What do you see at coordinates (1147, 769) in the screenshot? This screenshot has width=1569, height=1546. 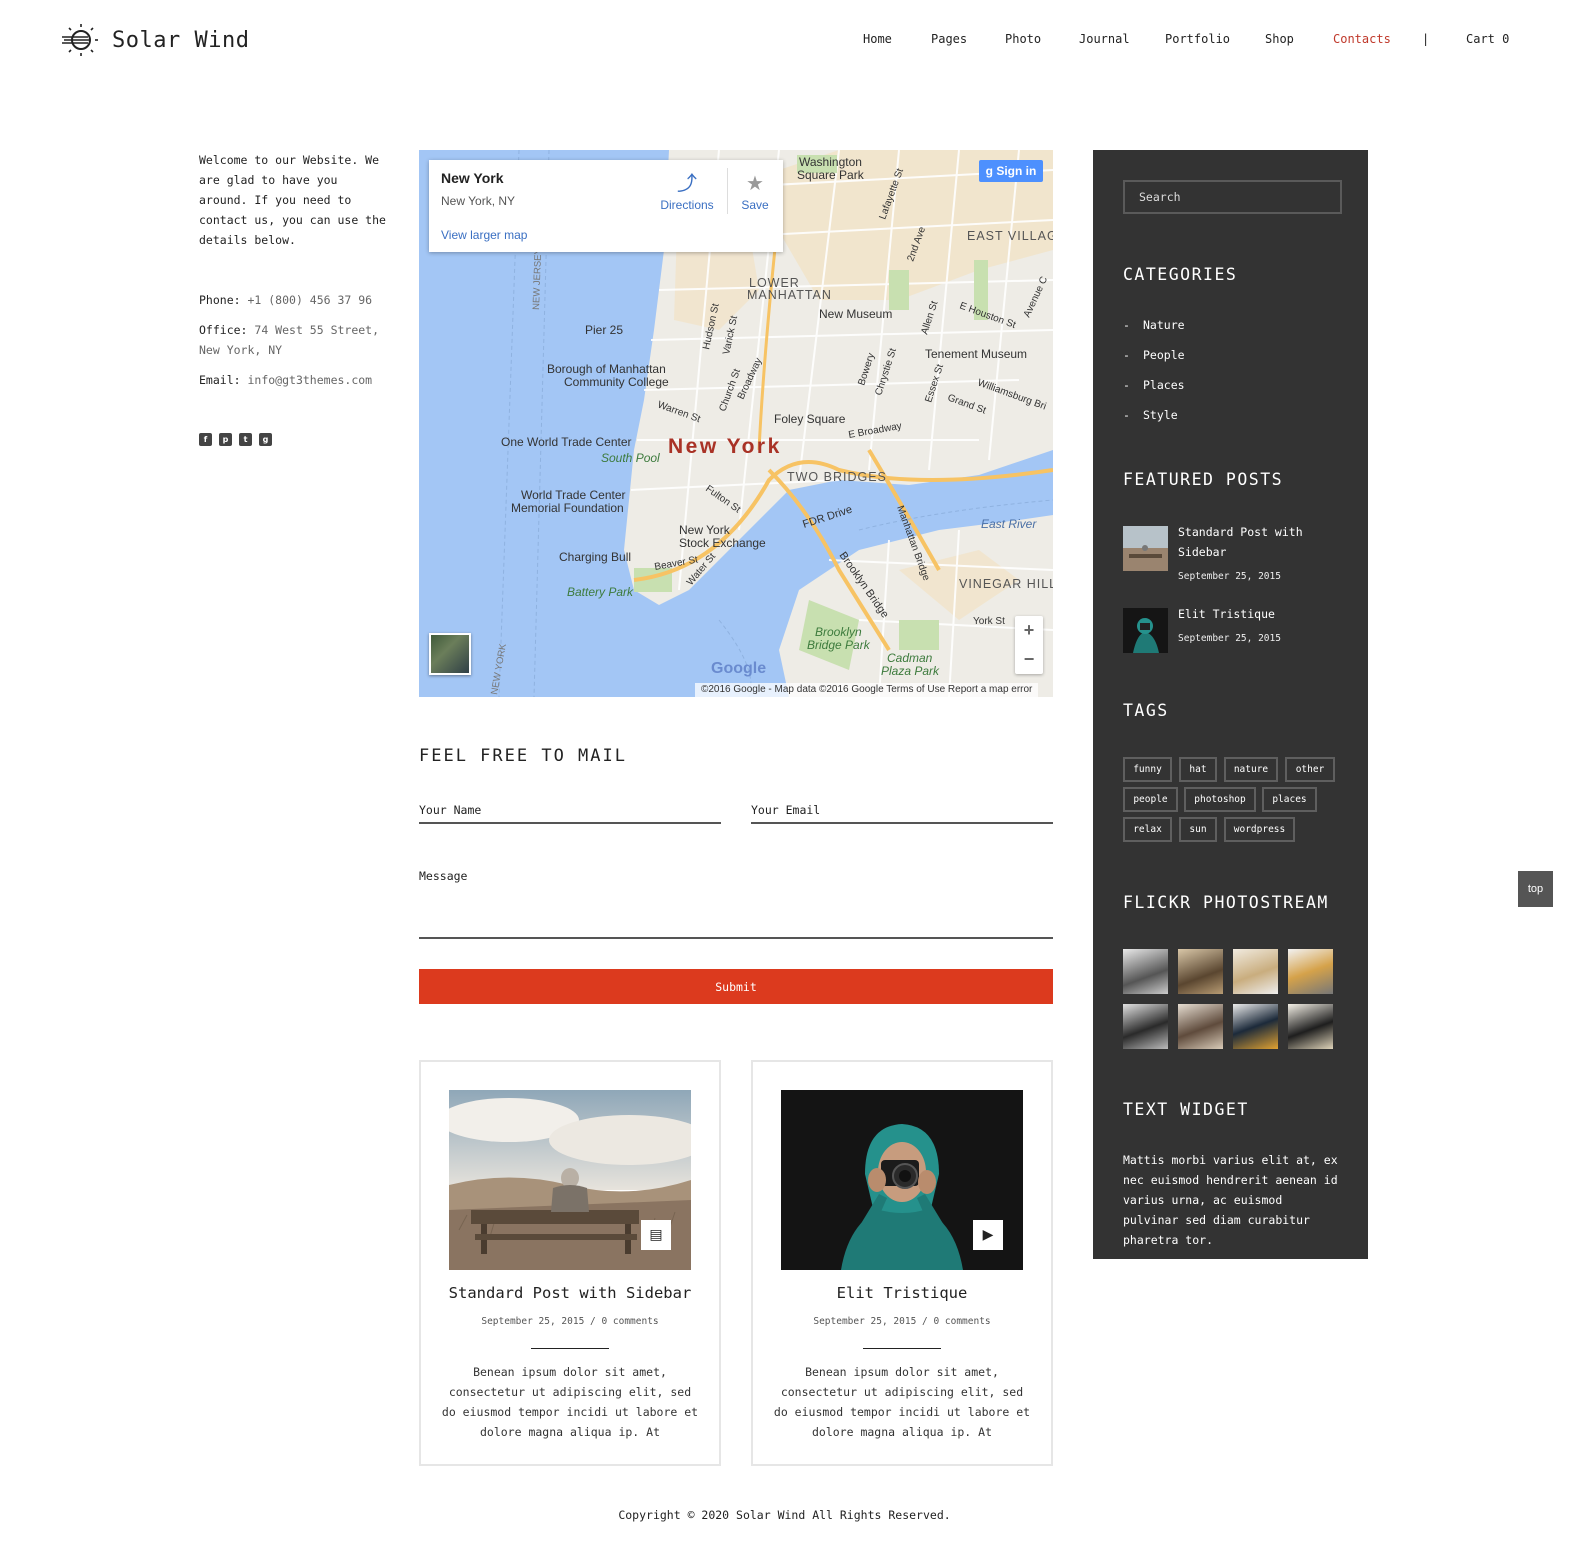 I see `tag-chip: funny` at bounding box center [1147, 769].